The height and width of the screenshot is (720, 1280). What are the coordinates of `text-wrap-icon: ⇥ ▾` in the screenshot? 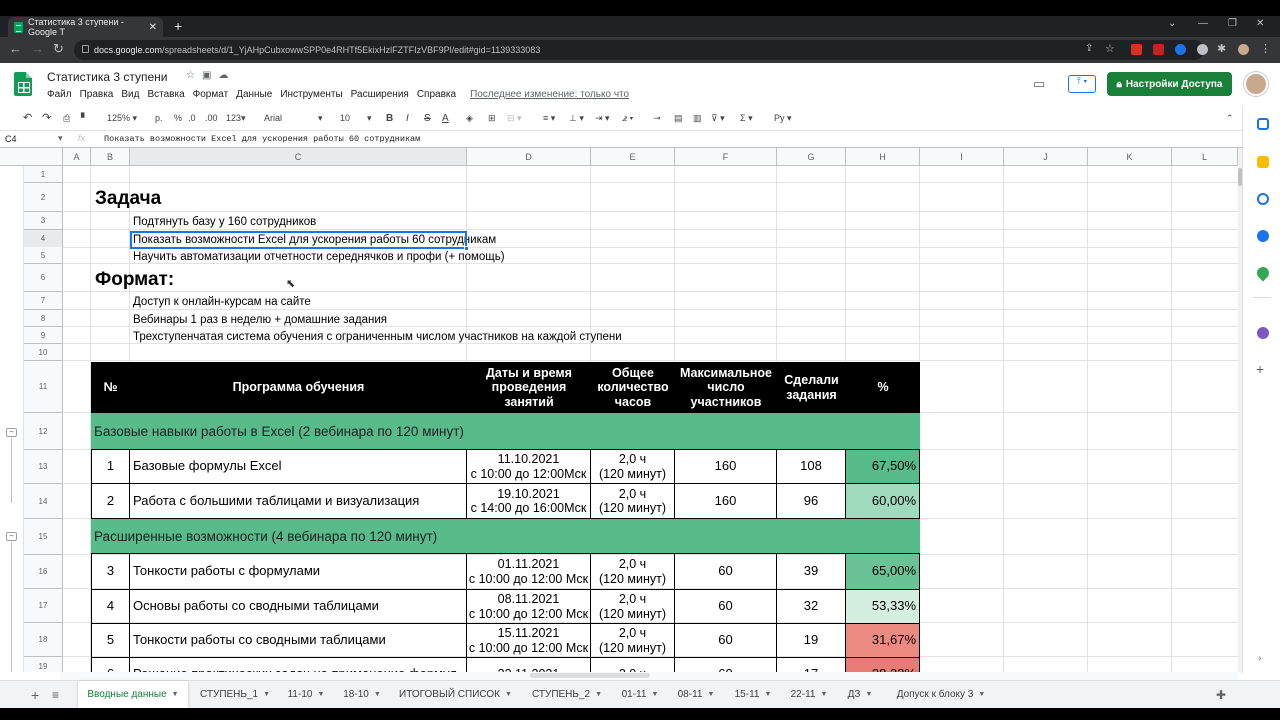 It's located at (602, 118).